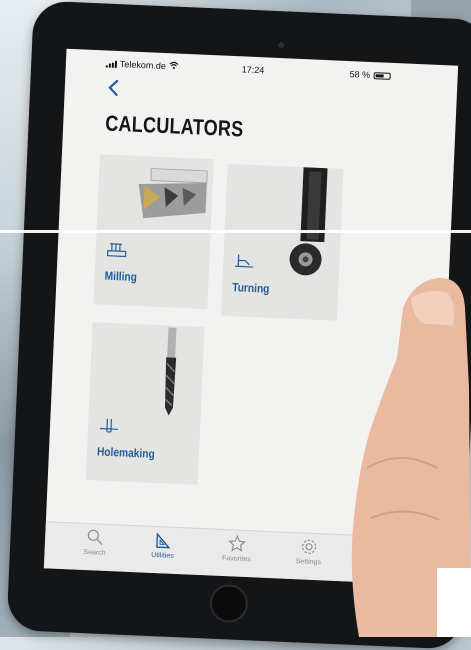 The height and width of the screenshot is (650, 471). What do you see at coordinates (253, 70) in the screenshot?
I see `status-time: 17:24` at bounding box center [253, 70].